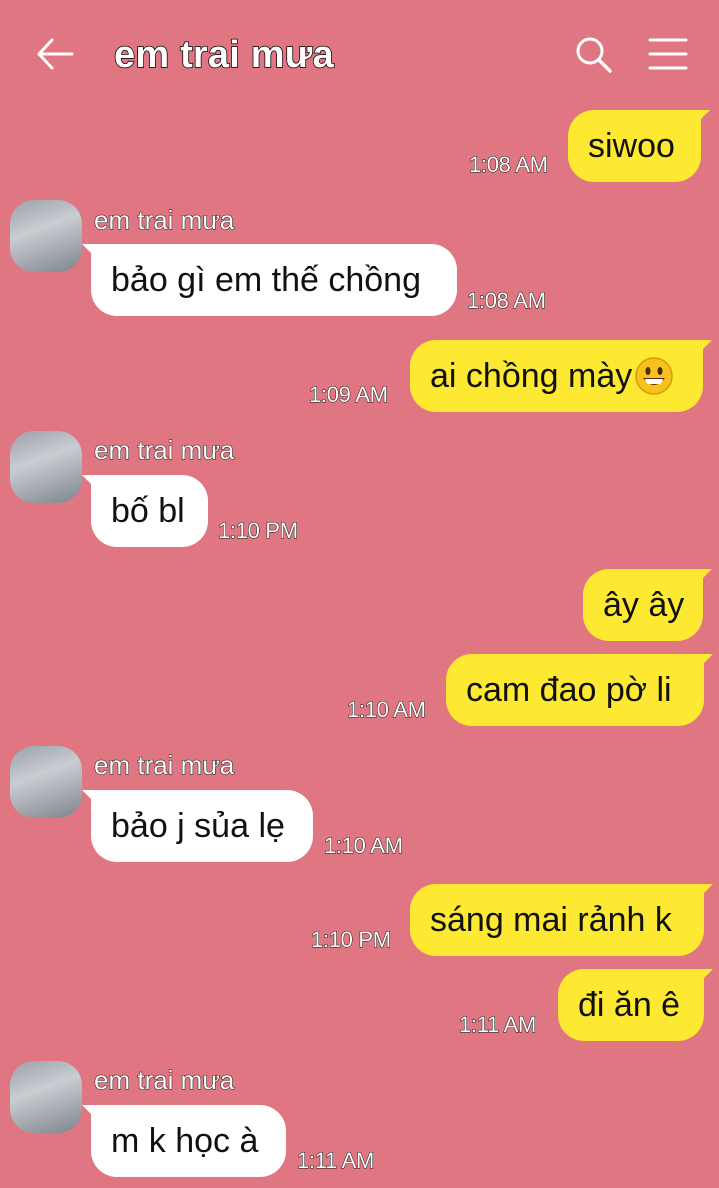  Describe the element at coordinates (594, 55) in the screenshot. I see `search-icon` at that location.